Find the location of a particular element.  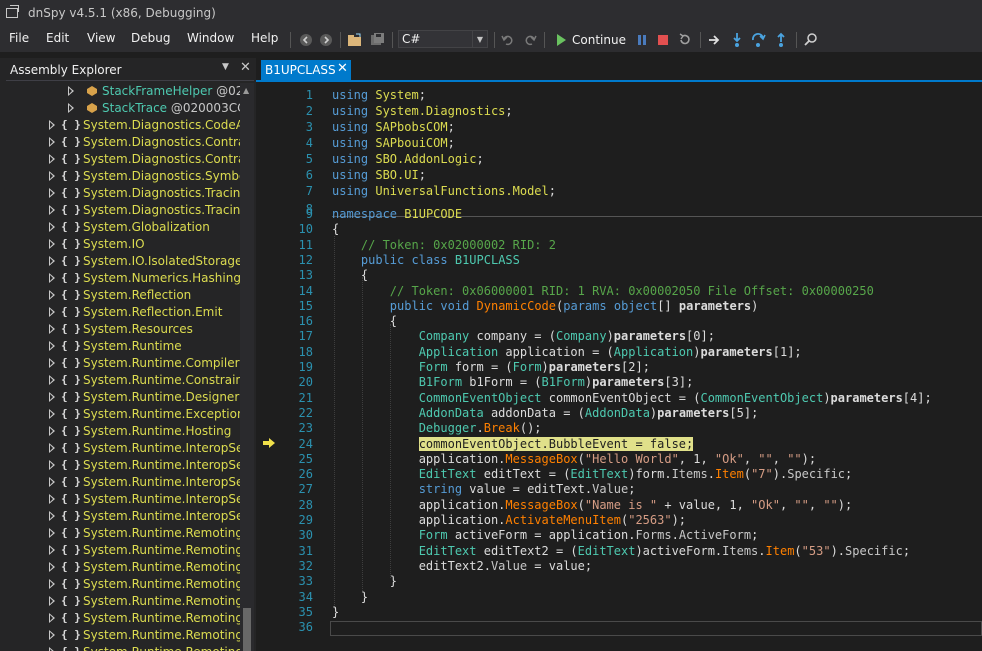

tree-item-namespace: { }System.Runtime.DesignerServ is located at coordinates (120, 397).